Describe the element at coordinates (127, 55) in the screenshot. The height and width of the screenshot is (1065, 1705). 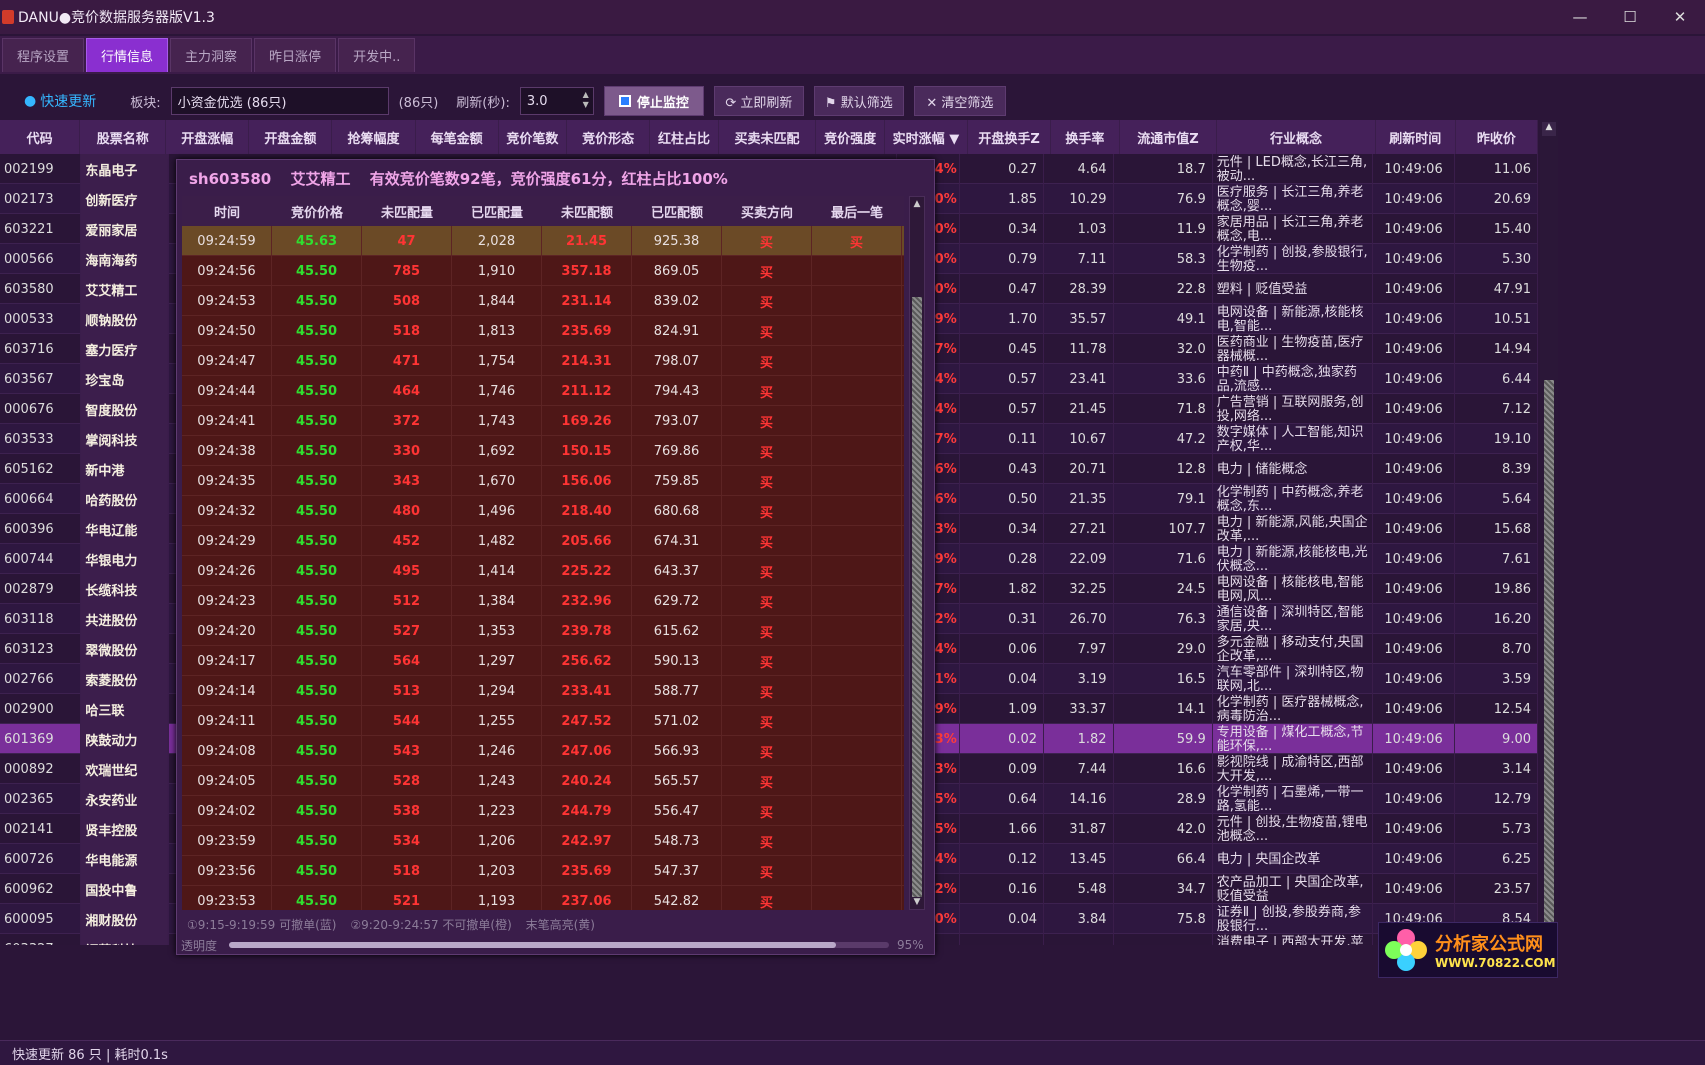
I see `tab-market-info: 行情信息` at that location.